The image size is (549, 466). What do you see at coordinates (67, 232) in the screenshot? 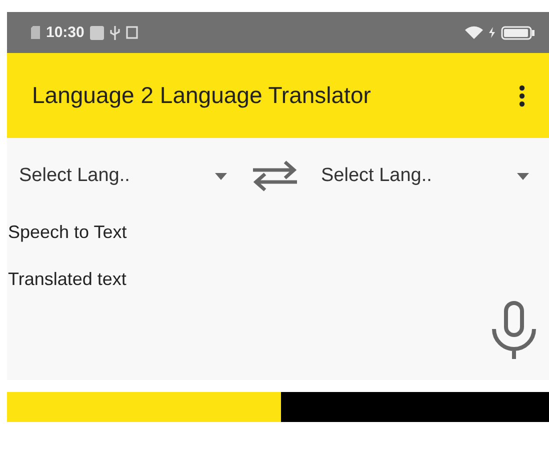
I see `speech-text-label: Speech to Text` at bounding box center [67, 232].